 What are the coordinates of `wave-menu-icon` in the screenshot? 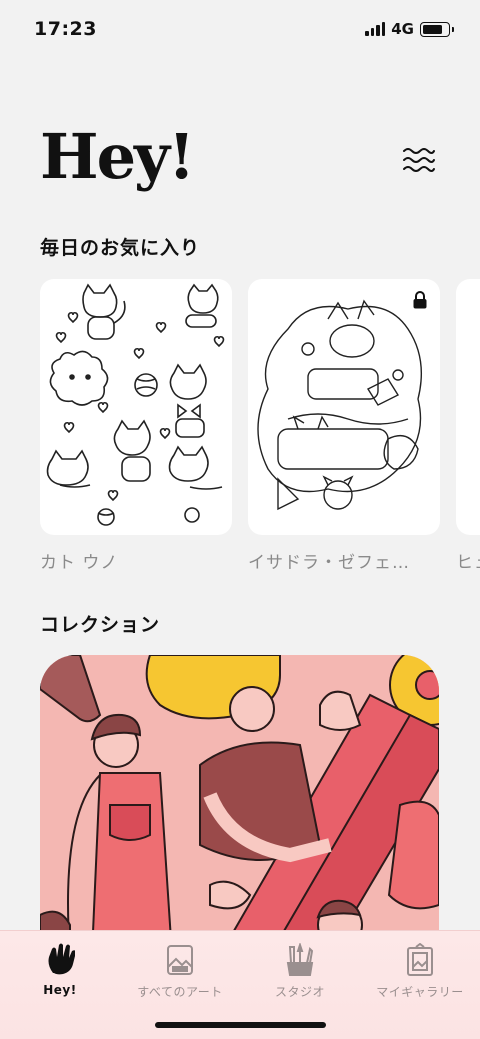 It's located at (419, 160).